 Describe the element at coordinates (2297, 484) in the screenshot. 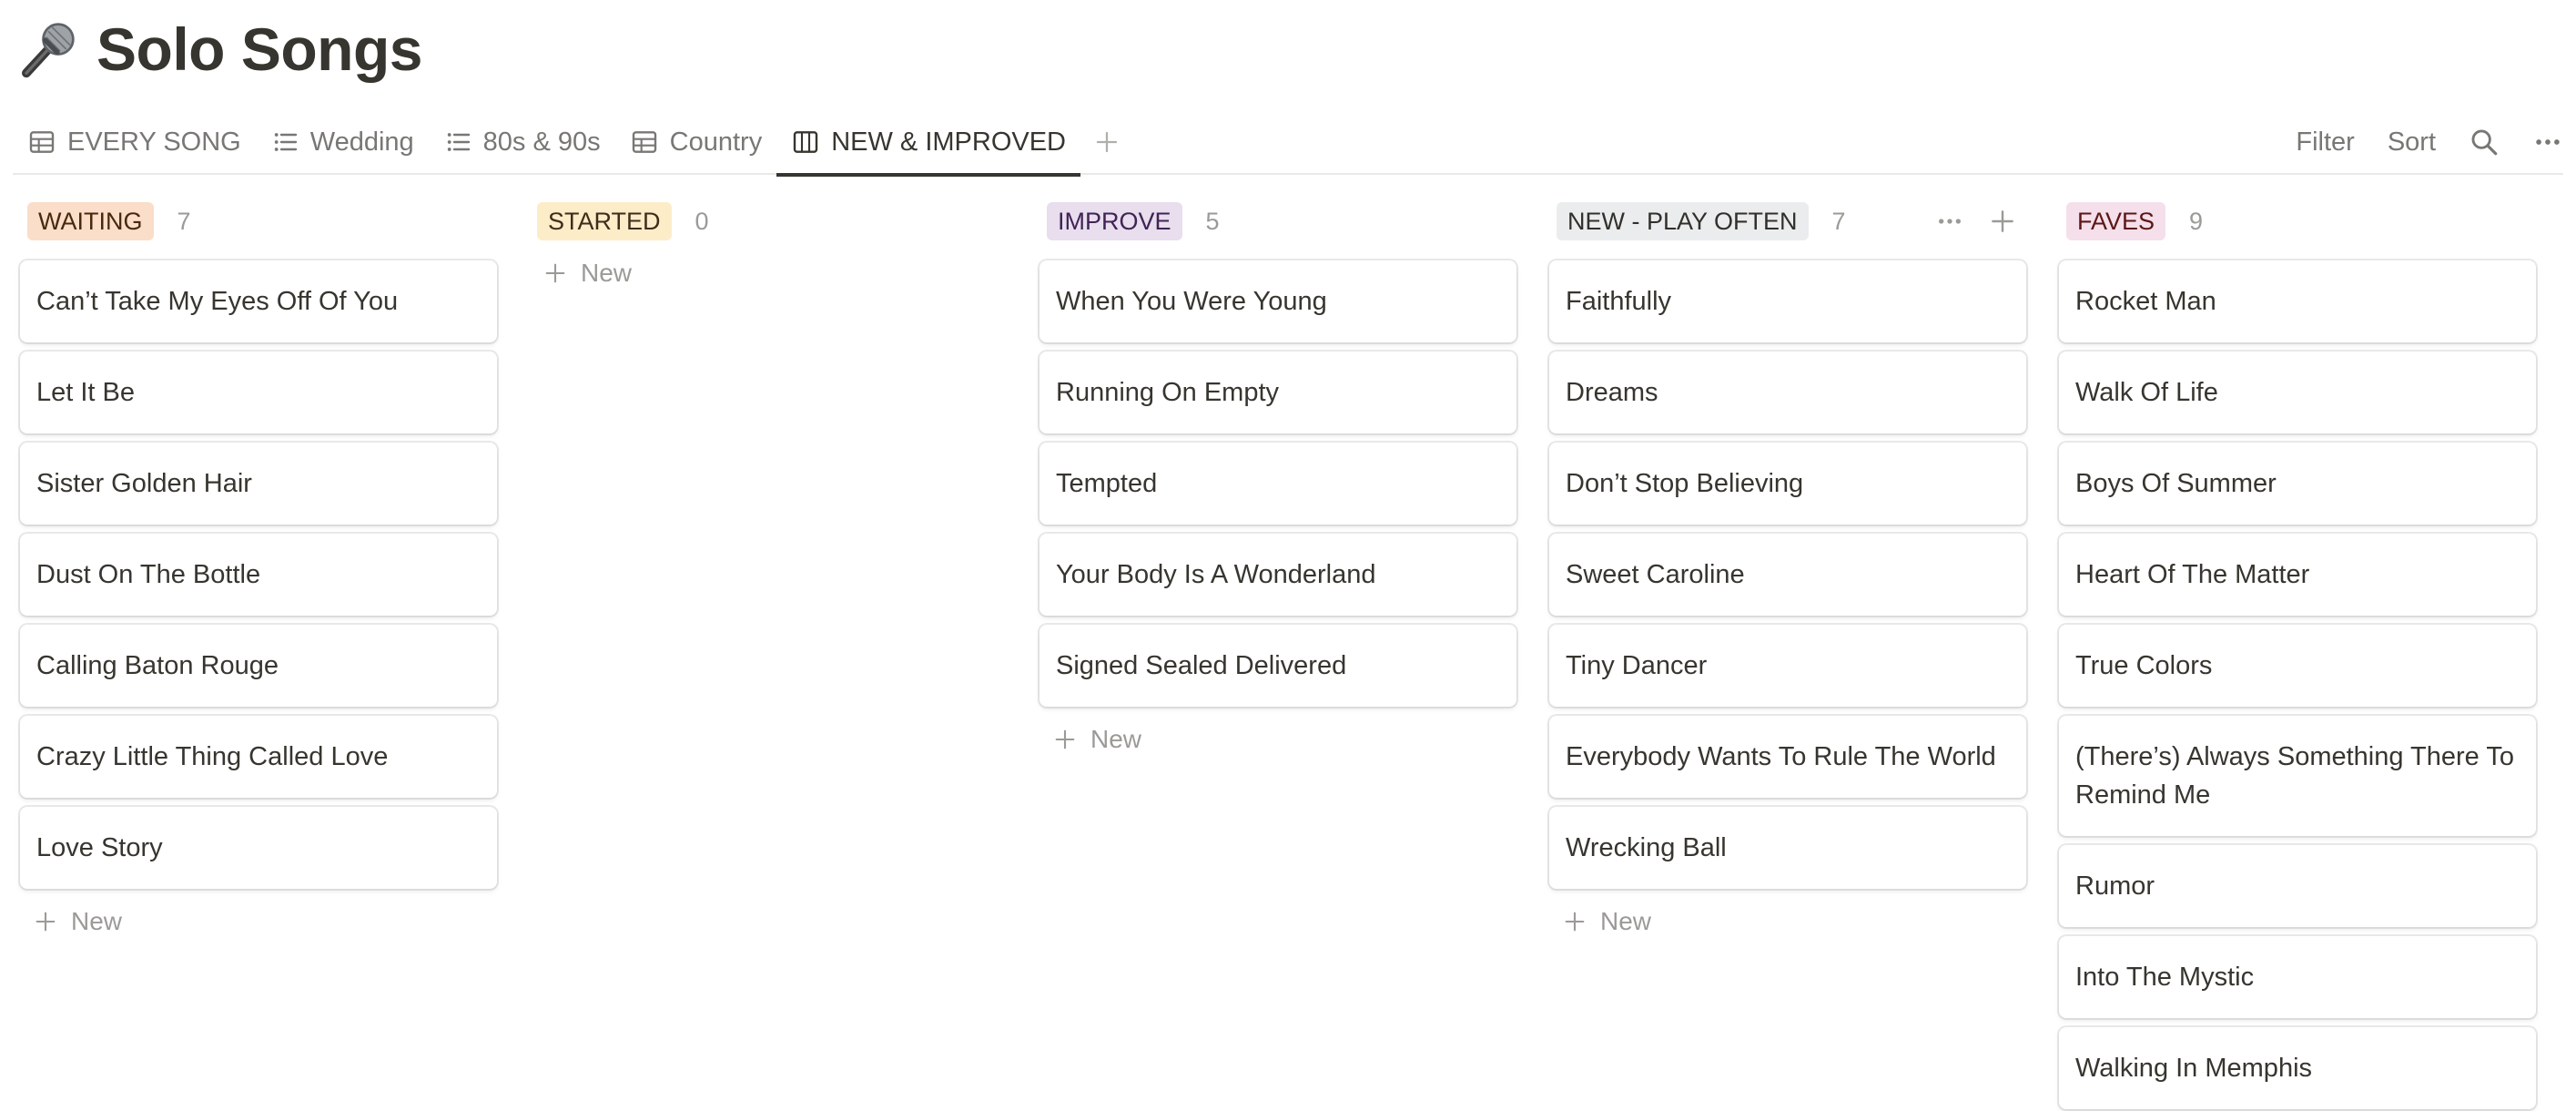

I see `song-card: Boys Of Summer` at that location.